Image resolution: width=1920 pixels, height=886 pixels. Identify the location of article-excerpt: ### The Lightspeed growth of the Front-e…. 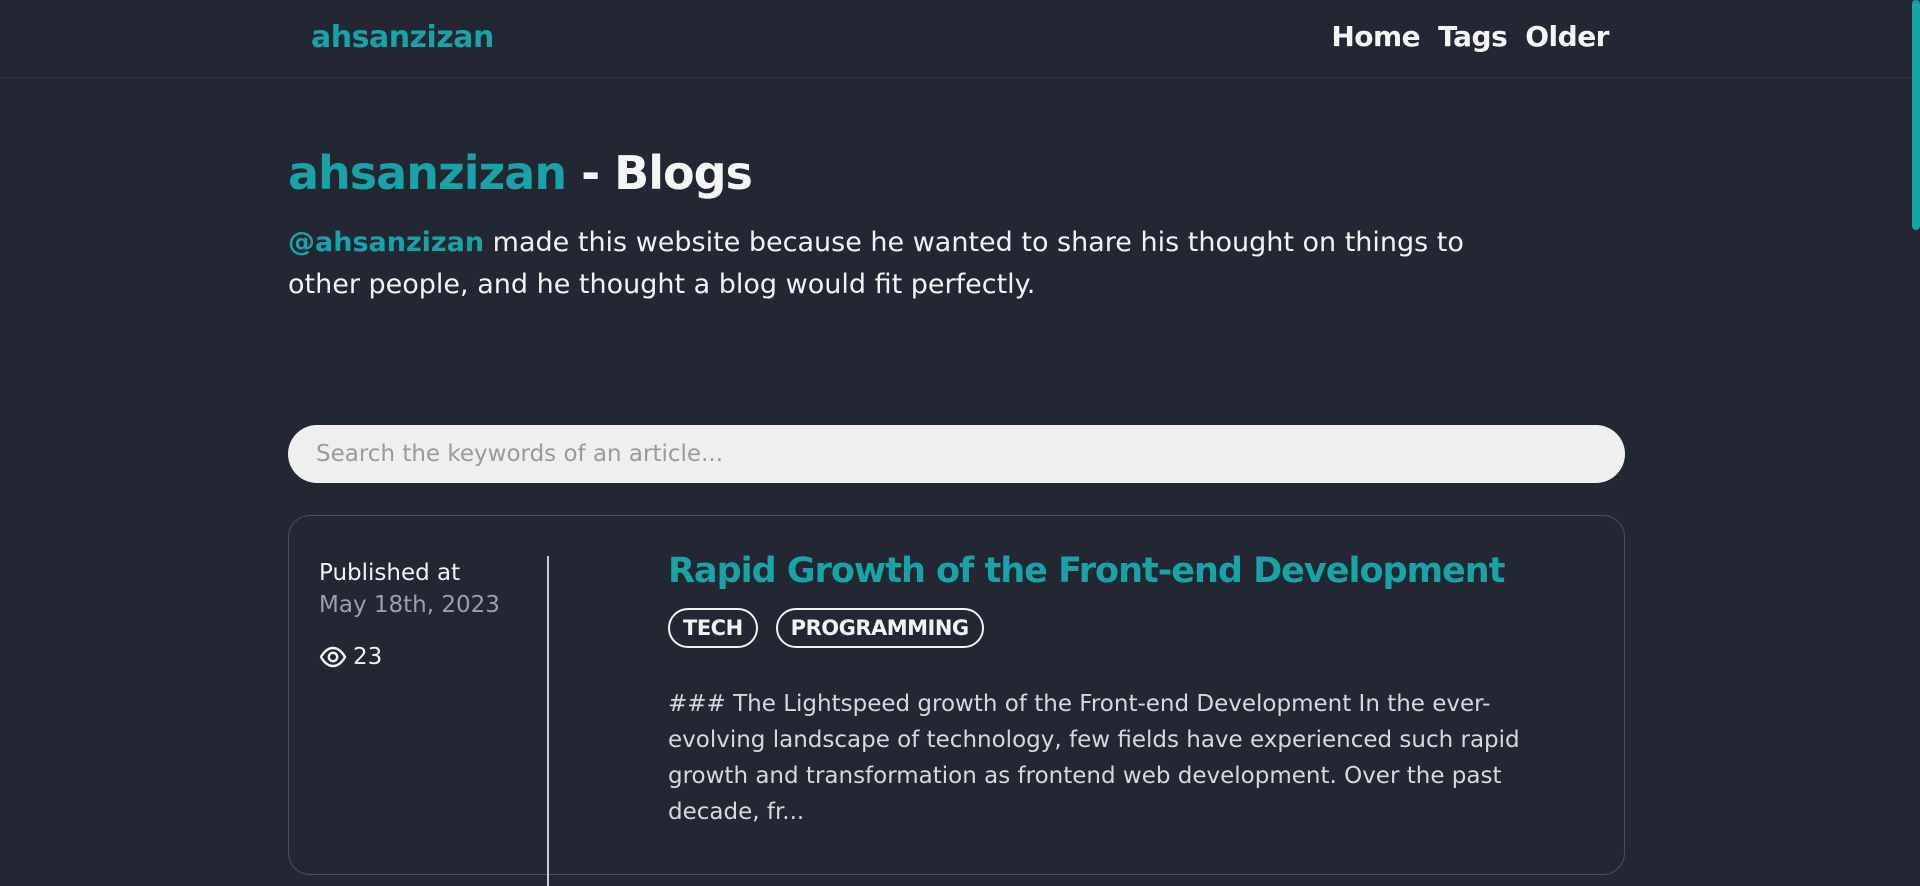
(1094, 758).